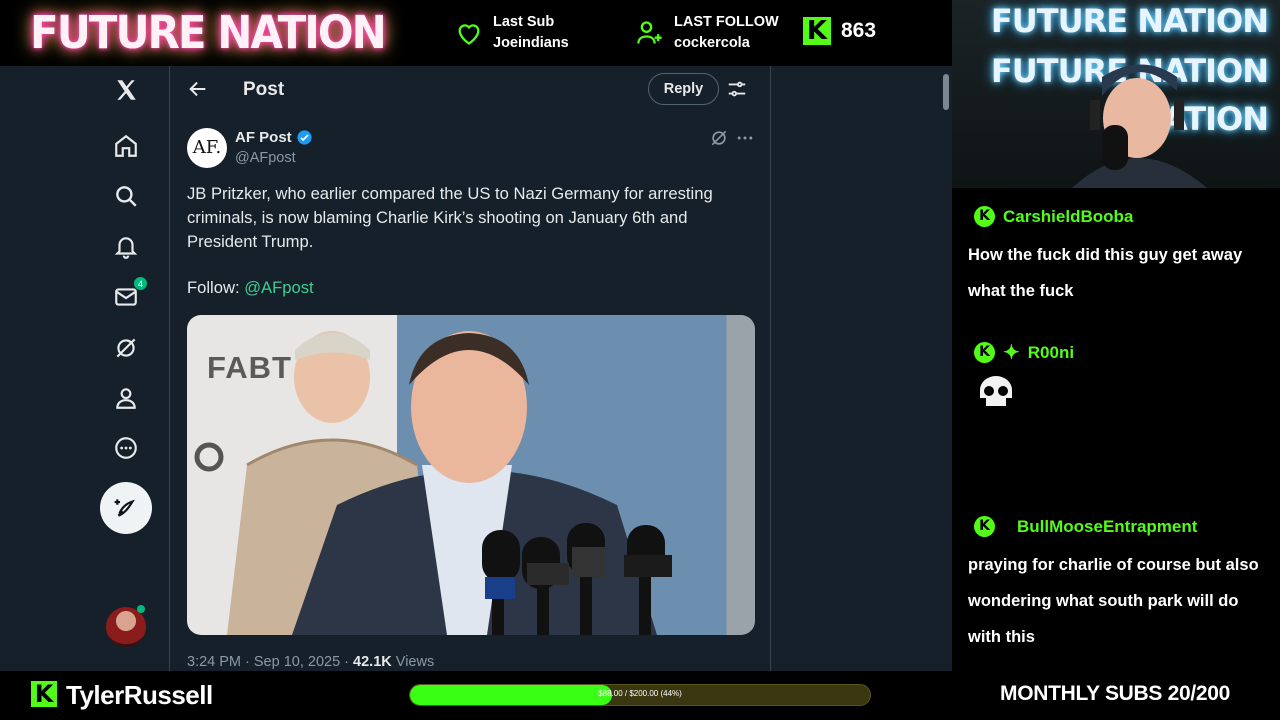 The image size is (1280, 720). What do you see at coordinates (946, 92) in the screenshot?
I see `scrollbar-thumb` at bounding box center [946, 92].